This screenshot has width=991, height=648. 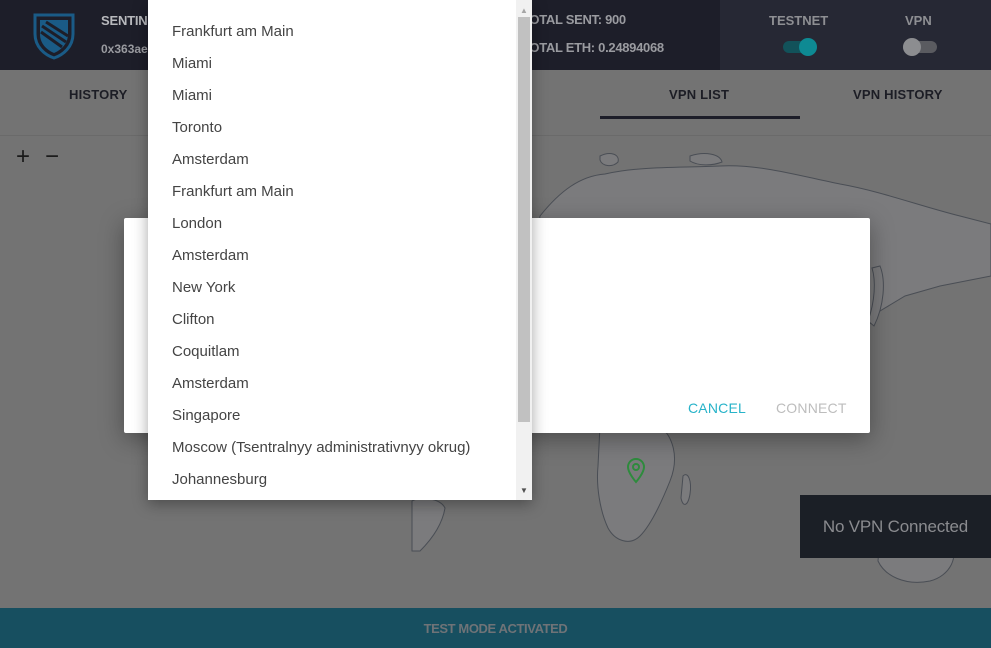 What do you see at coordinates (898, 94) in the screenshot?
I see `tab-vpn-history: VPN HISTORY` at bounding box center [898, 94].